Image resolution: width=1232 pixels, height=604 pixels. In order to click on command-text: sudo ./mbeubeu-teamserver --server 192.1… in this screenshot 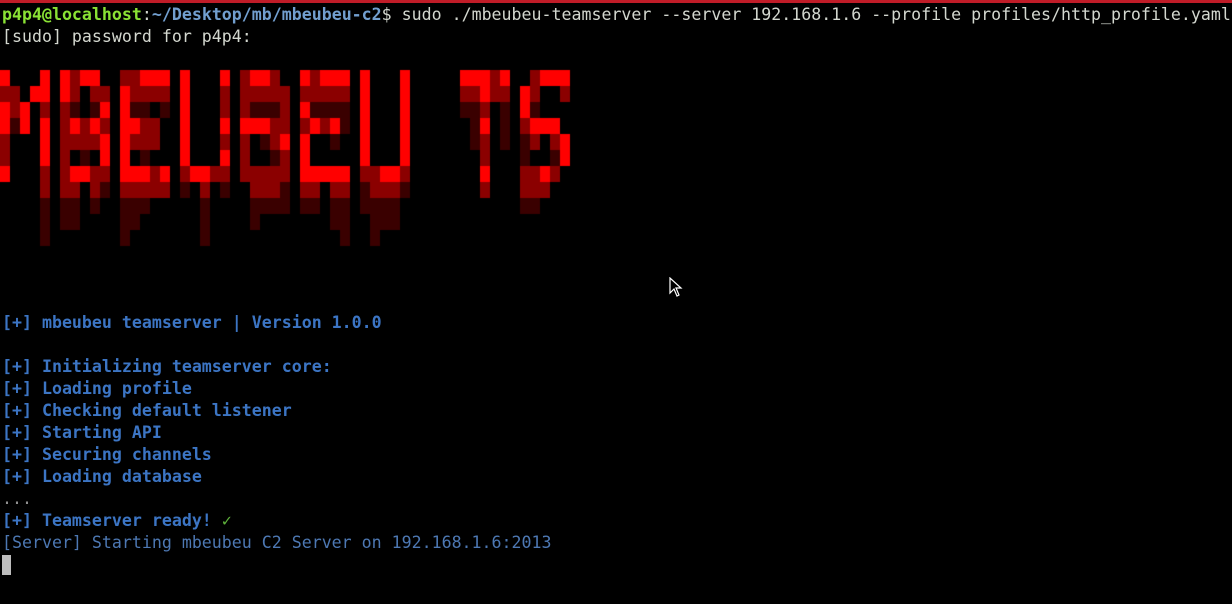, I will do `click(811, 14)`.